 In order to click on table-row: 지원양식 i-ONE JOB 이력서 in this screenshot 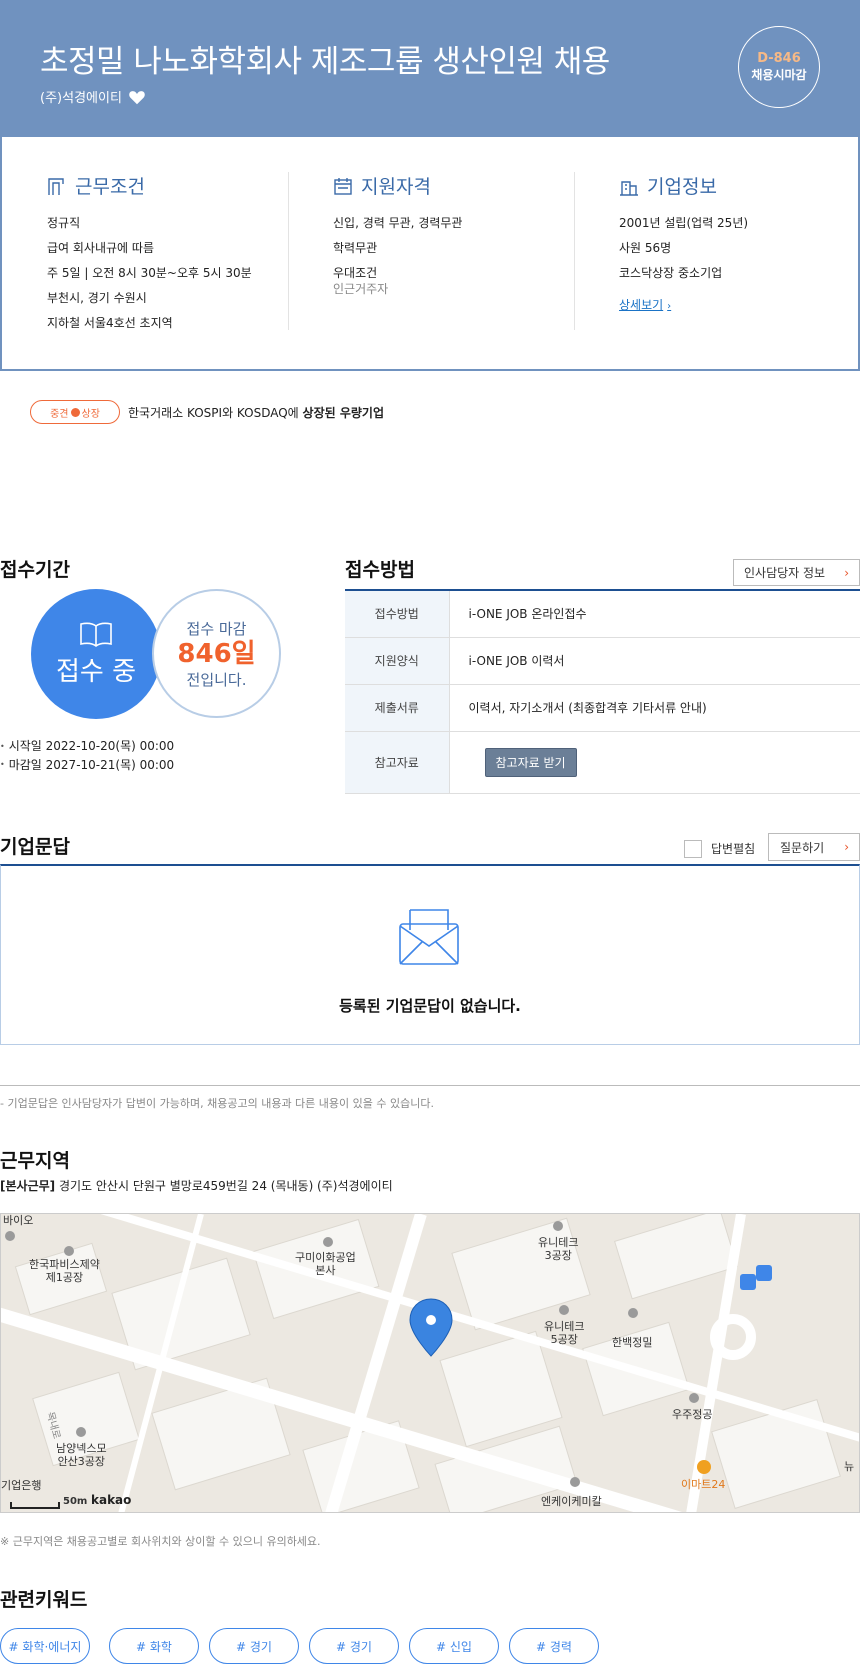, I will do `click(602, 661)`.